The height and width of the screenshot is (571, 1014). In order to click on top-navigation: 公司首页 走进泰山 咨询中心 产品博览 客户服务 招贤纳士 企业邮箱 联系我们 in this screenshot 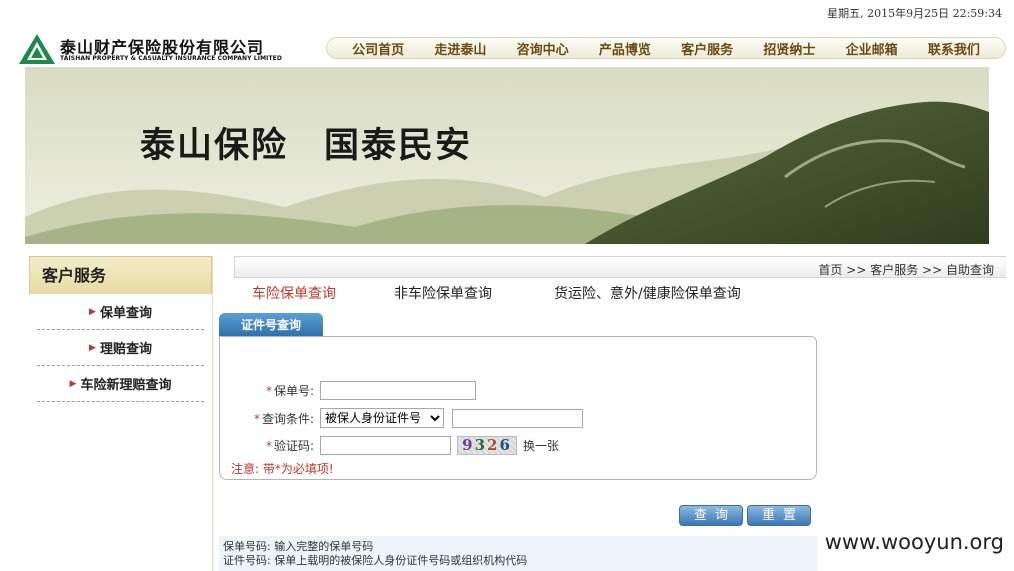, I will do `click(666, 48)`.